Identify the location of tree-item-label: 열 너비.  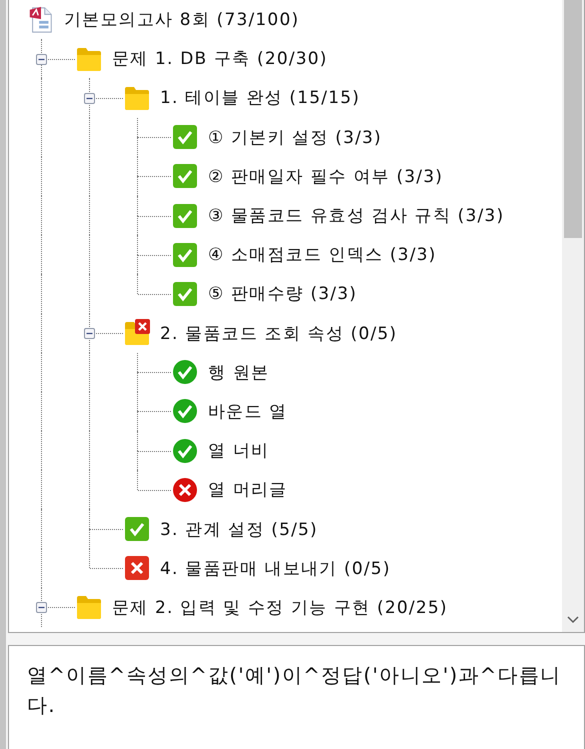
(239, 450).